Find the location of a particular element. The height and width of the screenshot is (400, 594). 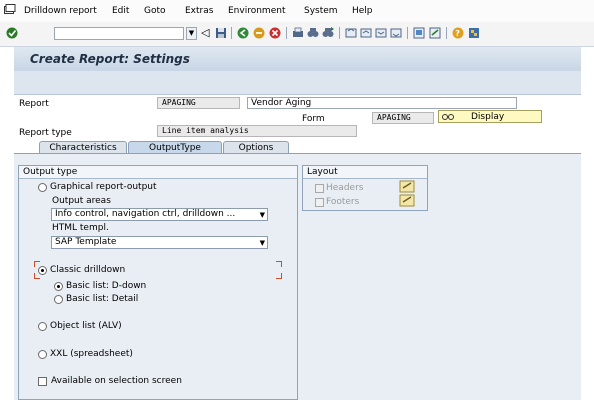

previous-page-icon is located at coordinates (366, 33).